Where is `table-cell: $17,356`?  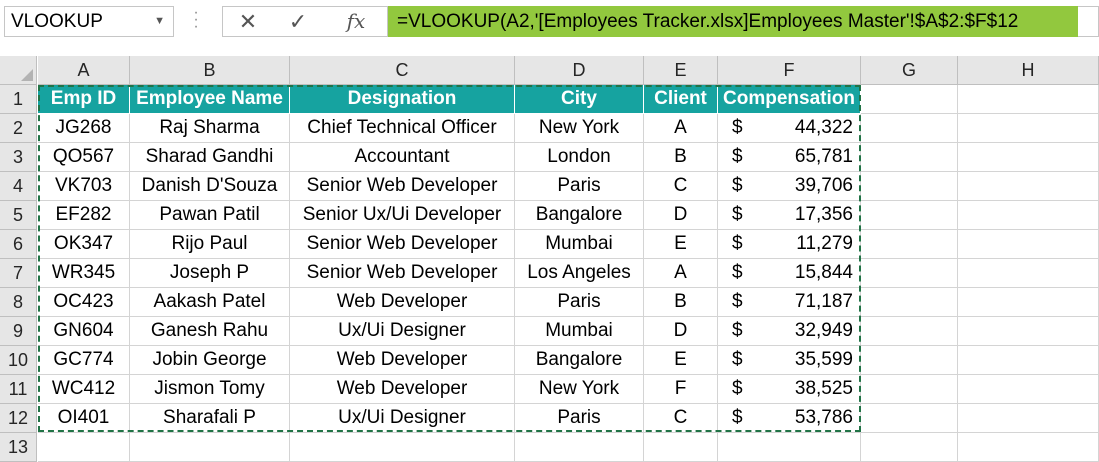
table-cell: $17,356 is located at coordinates (789, 215).